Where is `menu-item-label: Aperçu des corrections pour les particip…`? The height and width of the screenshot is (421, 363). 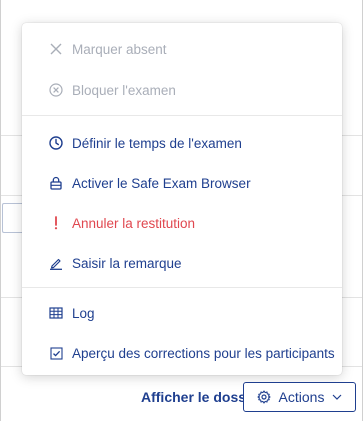 menu-item-label: Aperçu des corrections pour les particip… is located at coordinates (203, 353).